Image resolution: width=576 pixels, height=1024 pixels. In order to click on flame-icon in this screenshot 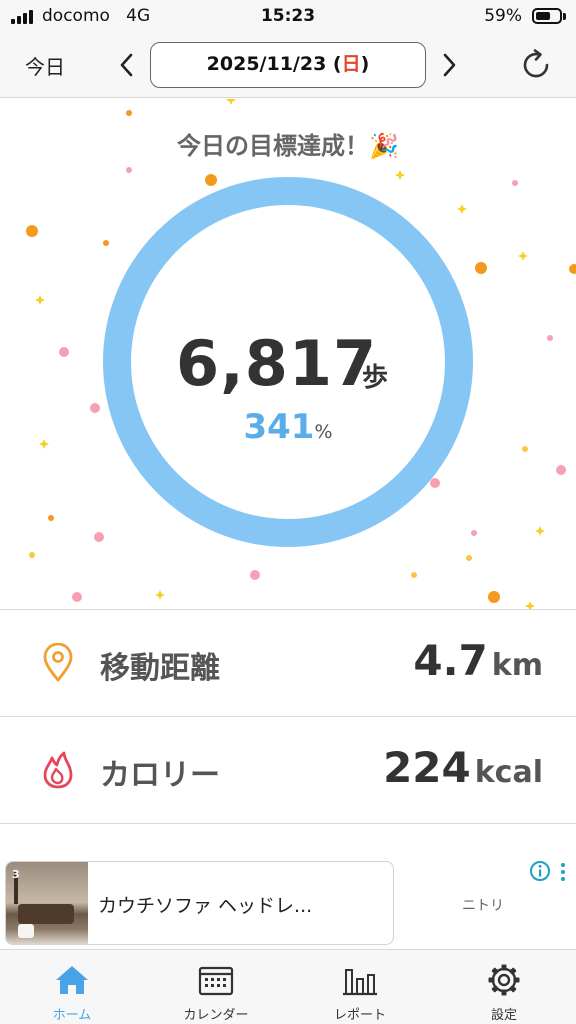, I will do `click(58, 770)`.